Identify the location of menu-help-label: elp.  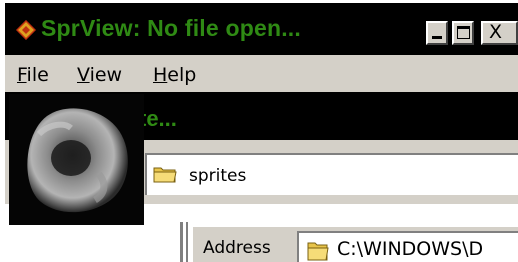
(182, 75).